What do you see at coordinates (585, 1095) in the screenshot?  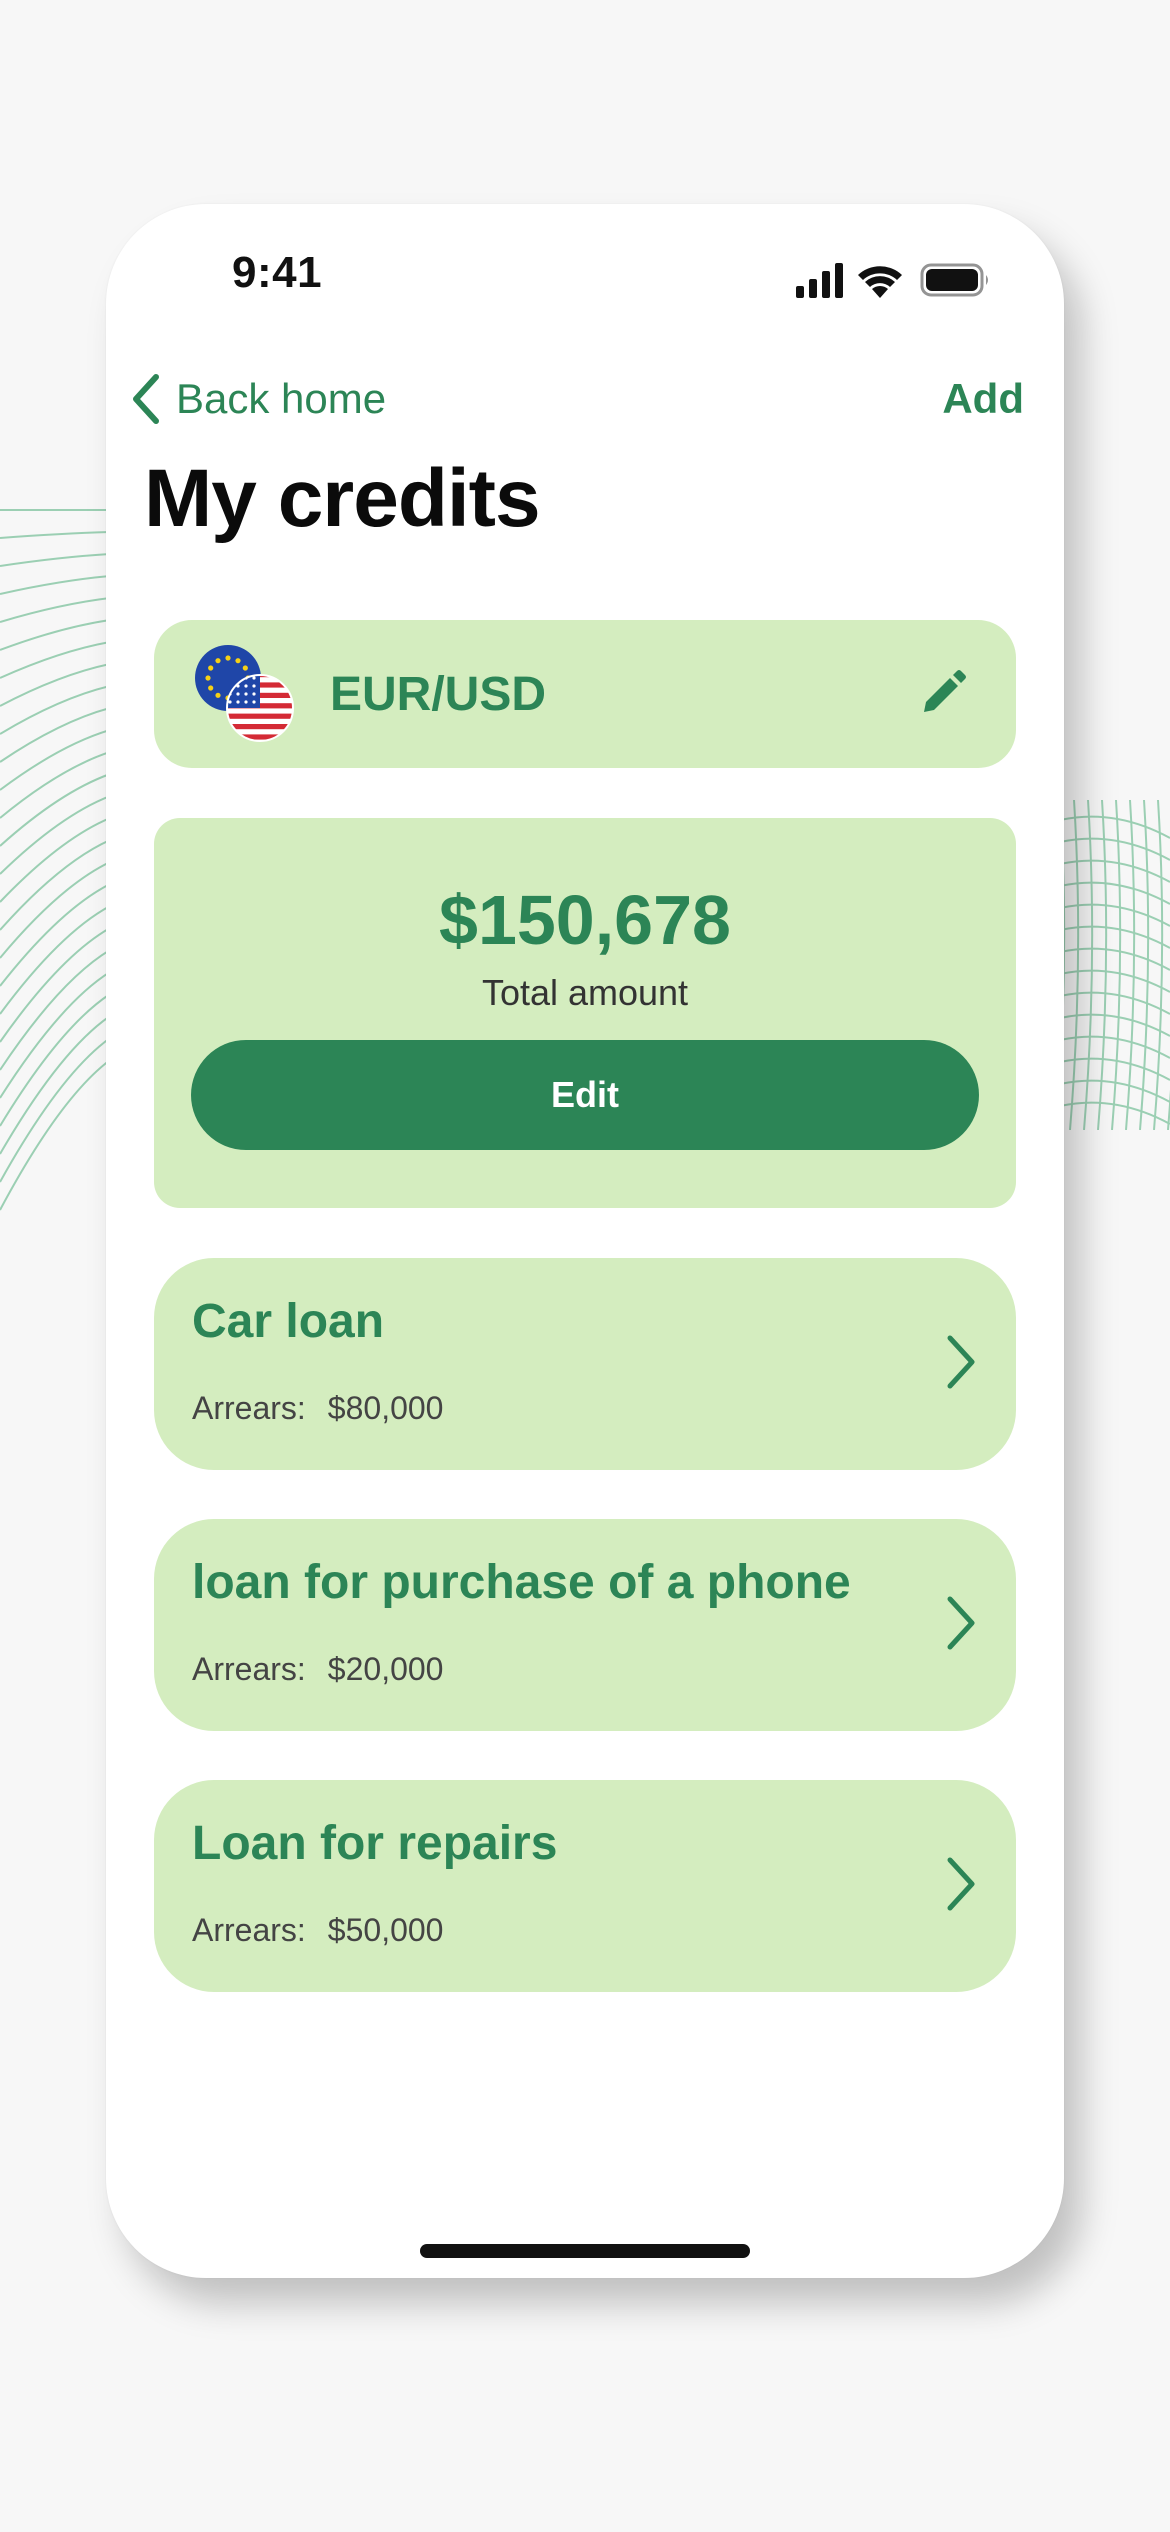 I see `edit-button: Edit` at bounding box center [585, 1095].